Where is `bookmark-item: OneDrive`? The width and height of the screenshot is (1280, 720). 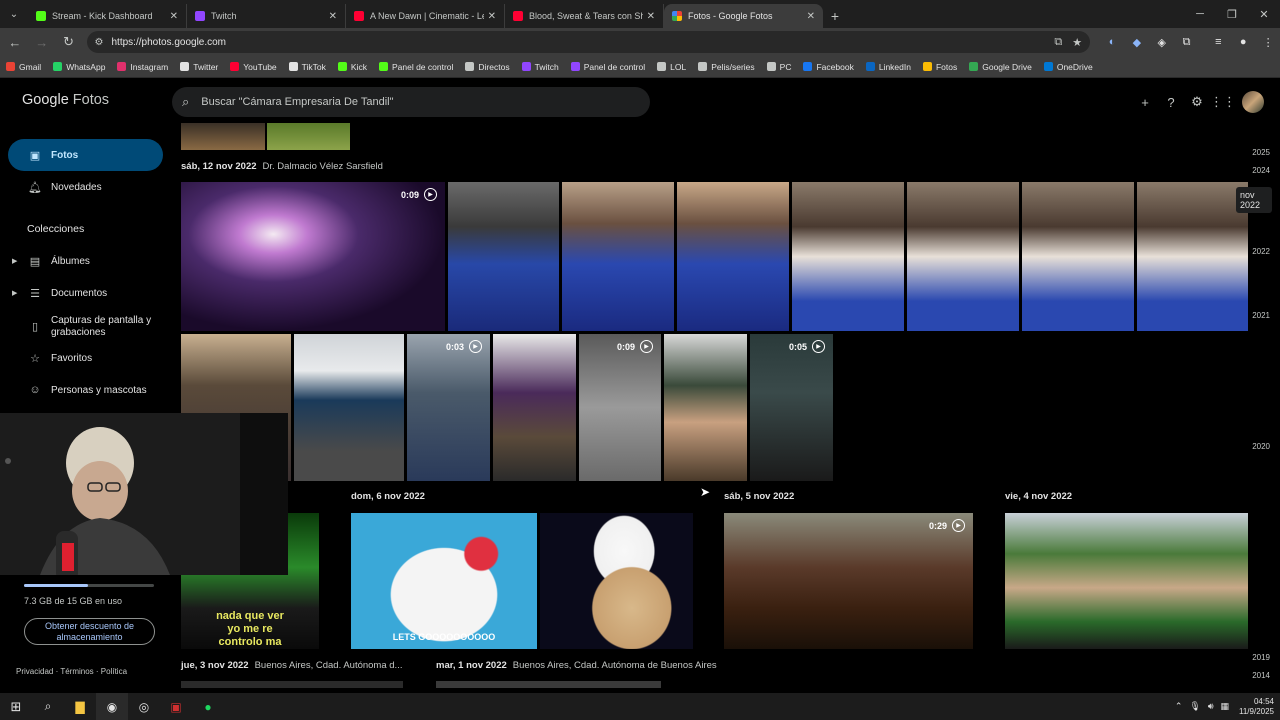
bookmark-item: OneDrive is located at coordinates (1068, 67).